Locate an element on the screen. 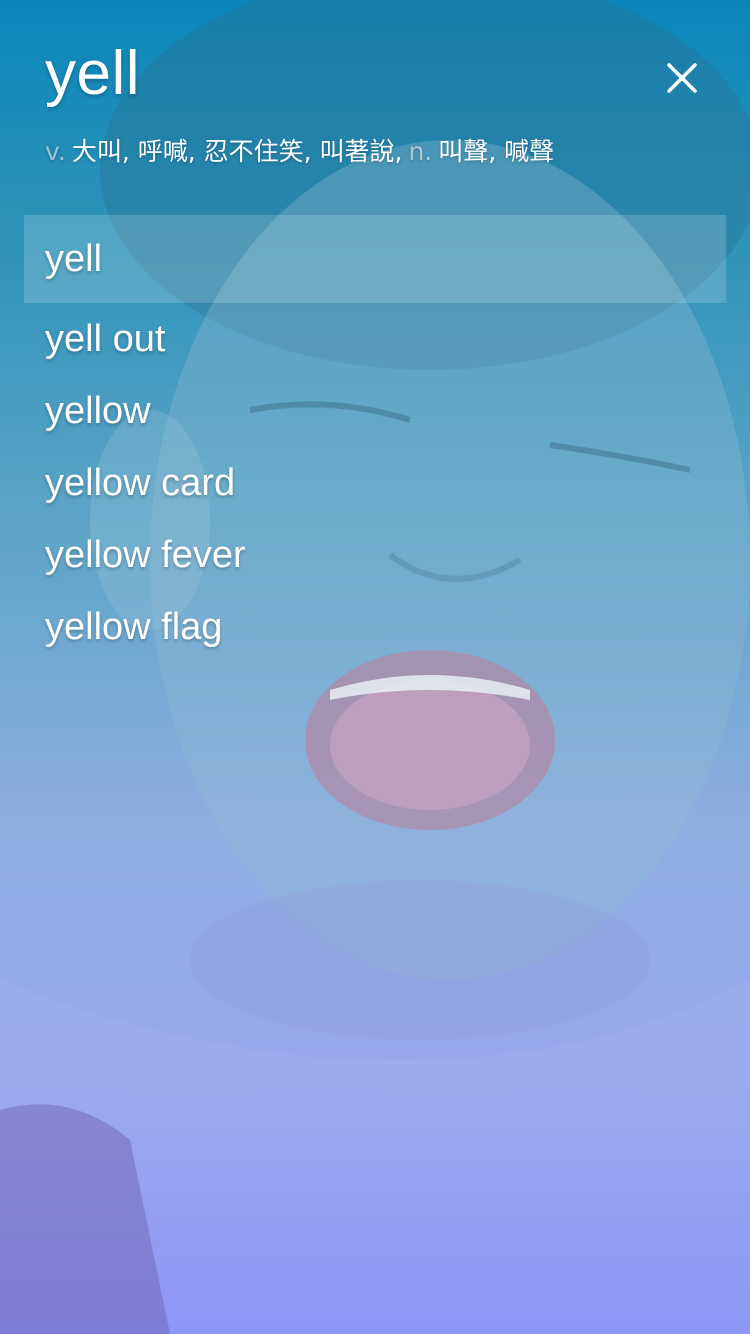 Image resolution: width=750 pixels, height=1334 pixels. suggestion-item-yellow-flag: yellow flag is located at coordinates (375, 627).